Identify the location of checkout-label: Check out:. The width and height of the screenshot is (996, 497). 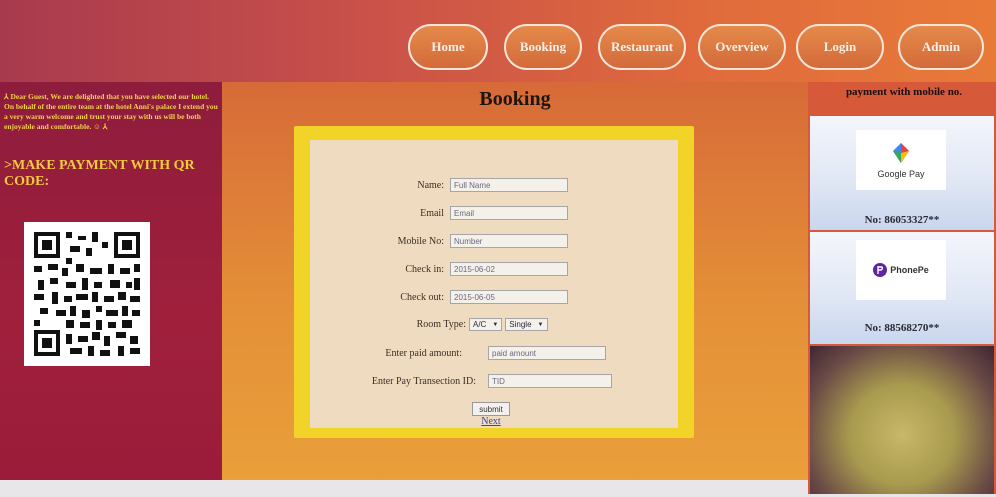
(422, 297).